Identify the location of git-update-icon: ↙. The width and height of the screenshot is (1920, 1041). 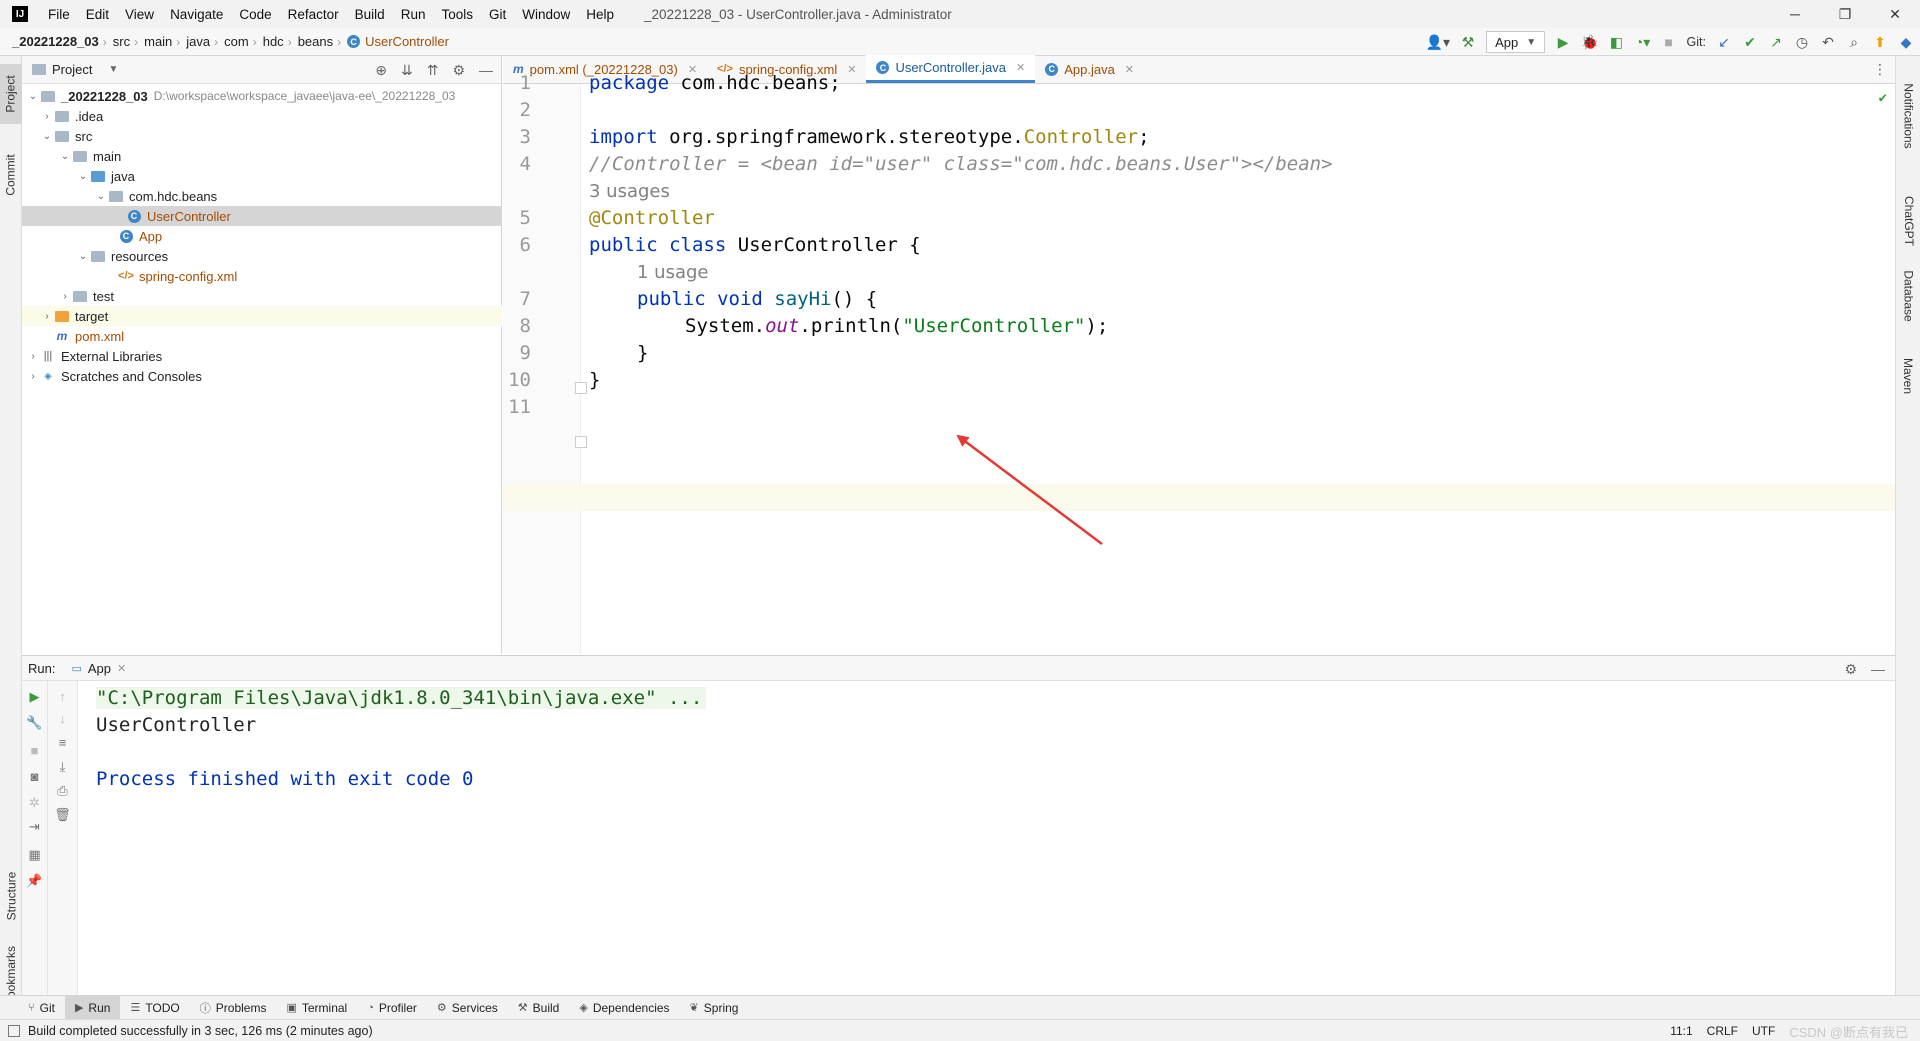
(1724, 42).